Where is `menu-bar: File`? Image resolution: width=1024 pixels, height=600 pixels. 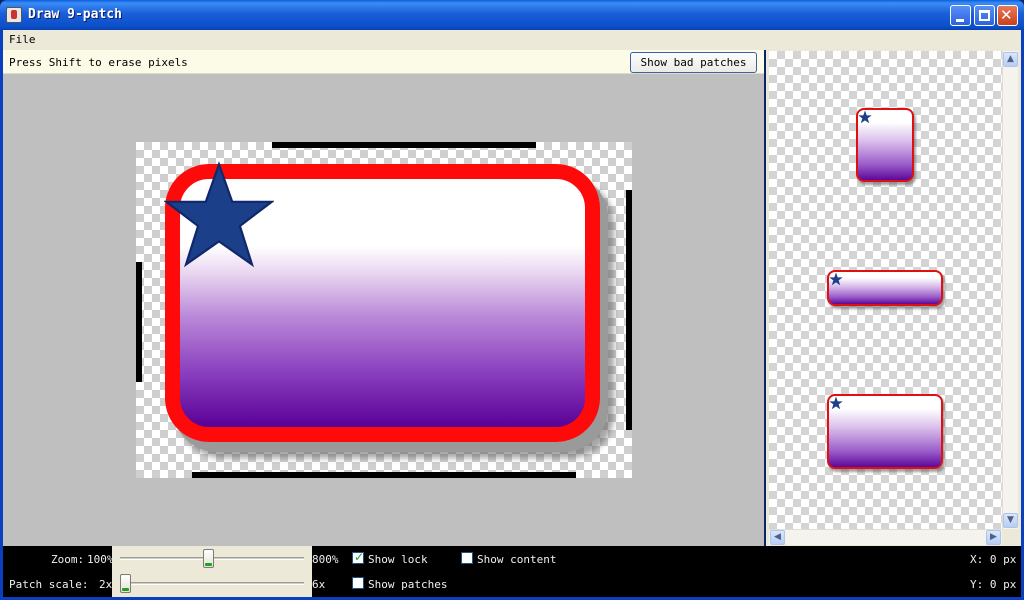
menu-bar: File is located at coordinates (512, 40).